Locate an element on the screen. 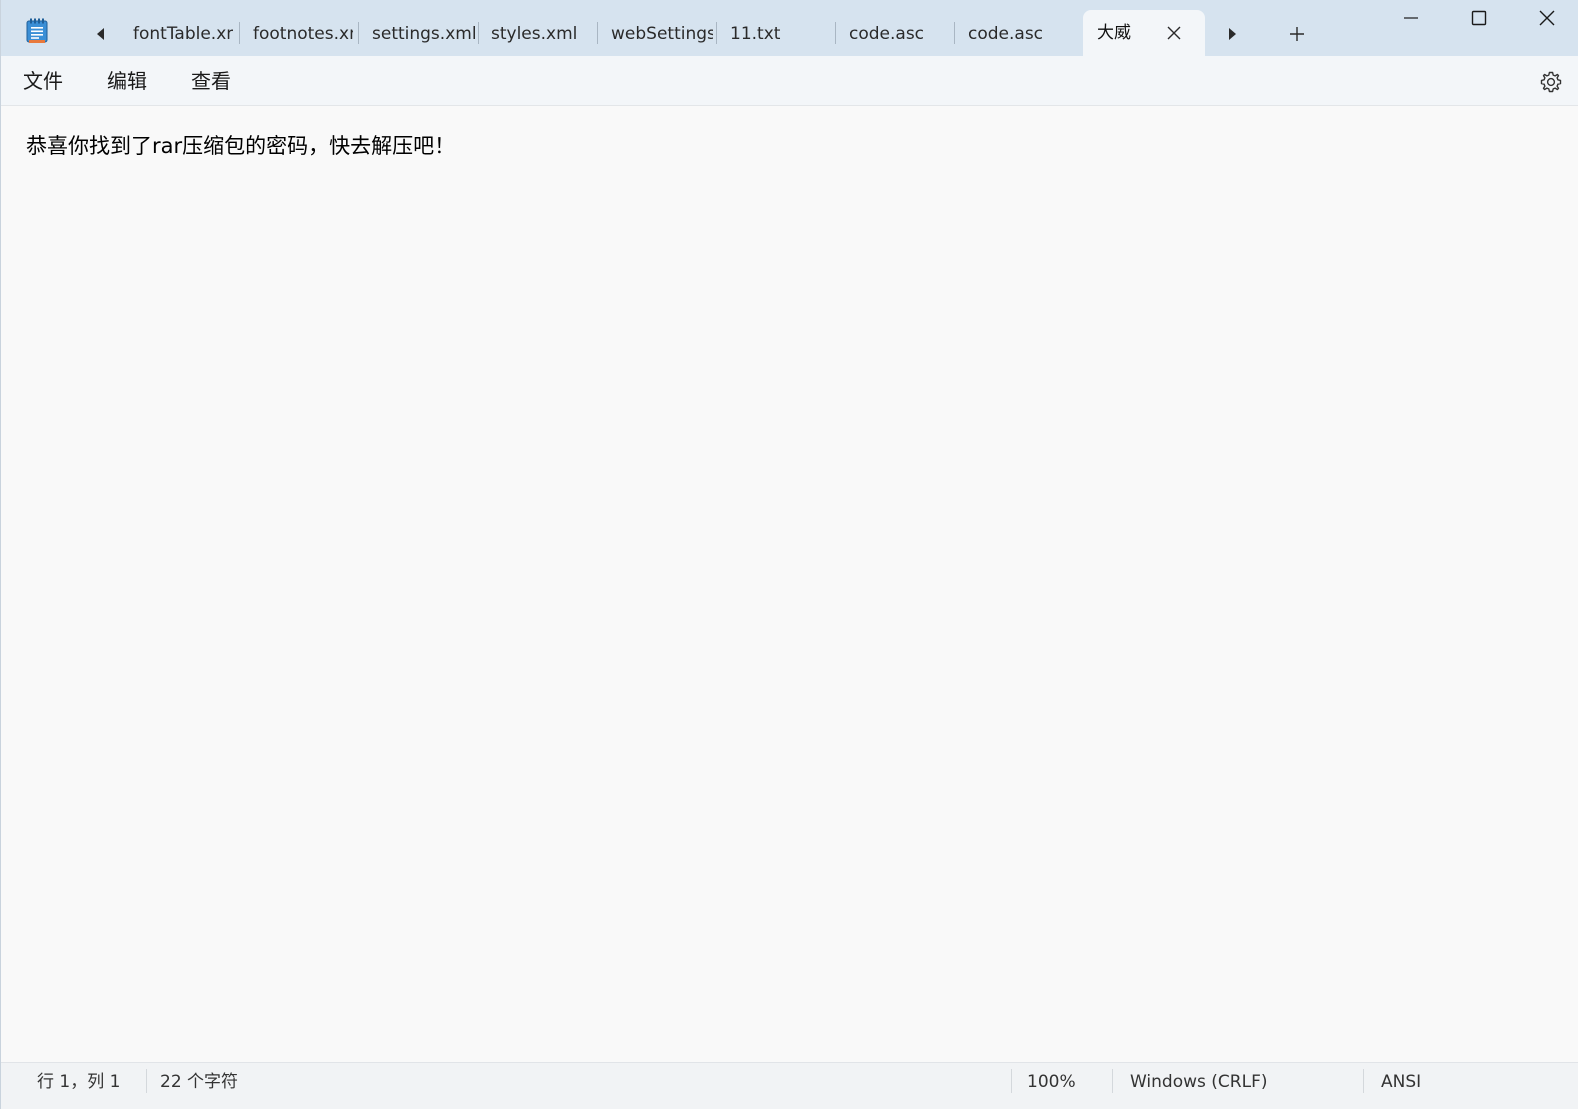 Image resolution: width=1578 pixels, height=1109 pixels. tab-websettings: webSettings is located at coordinates (662, 34).